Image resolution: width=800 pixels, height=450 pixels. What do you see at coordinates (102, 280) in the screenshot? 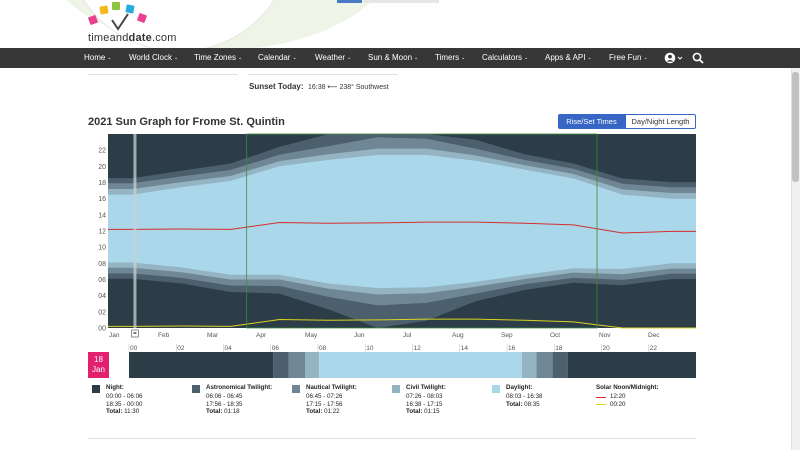
I see `chart-y-tick-label: 06` at bounding box center [102, 280].